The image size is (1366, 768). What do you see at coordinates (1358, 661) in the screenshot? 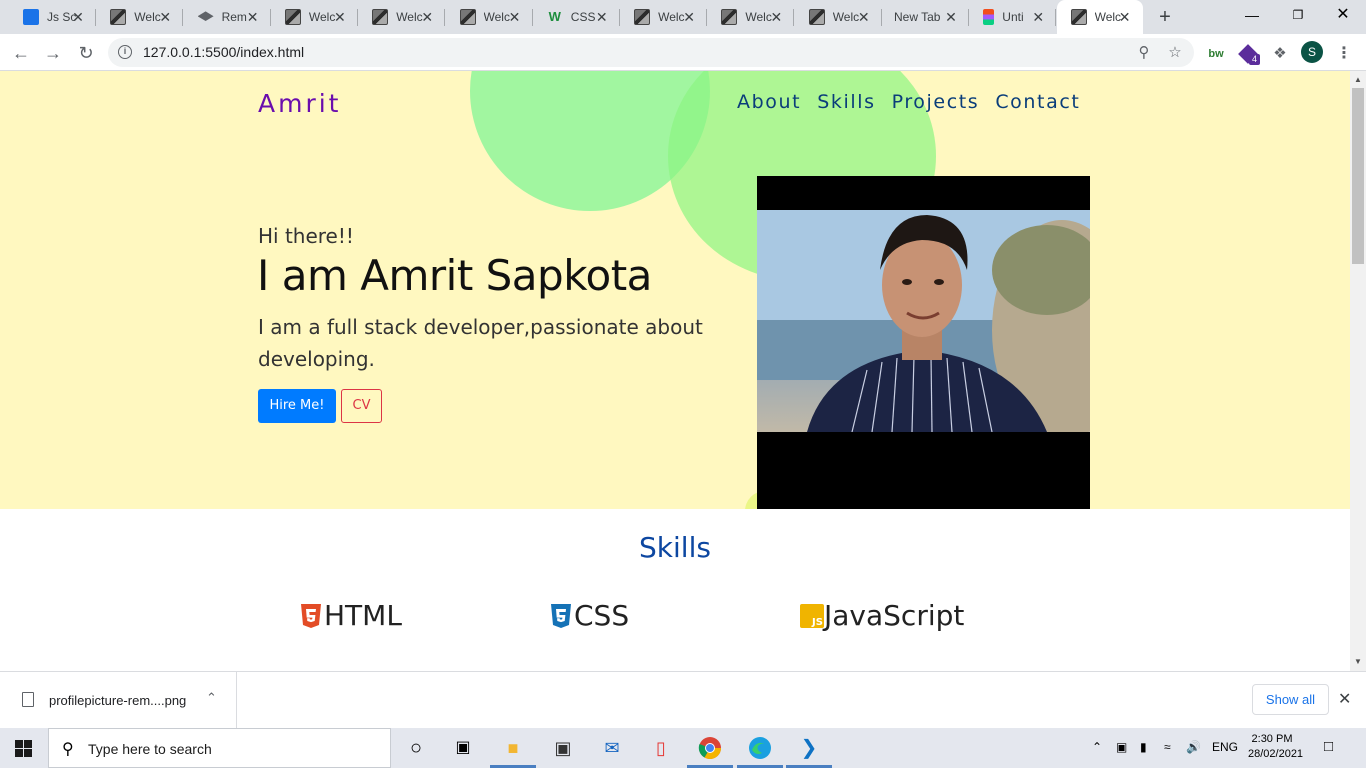
I see `scroll-down-icon: ▼` at bounding box center [1358, 661].